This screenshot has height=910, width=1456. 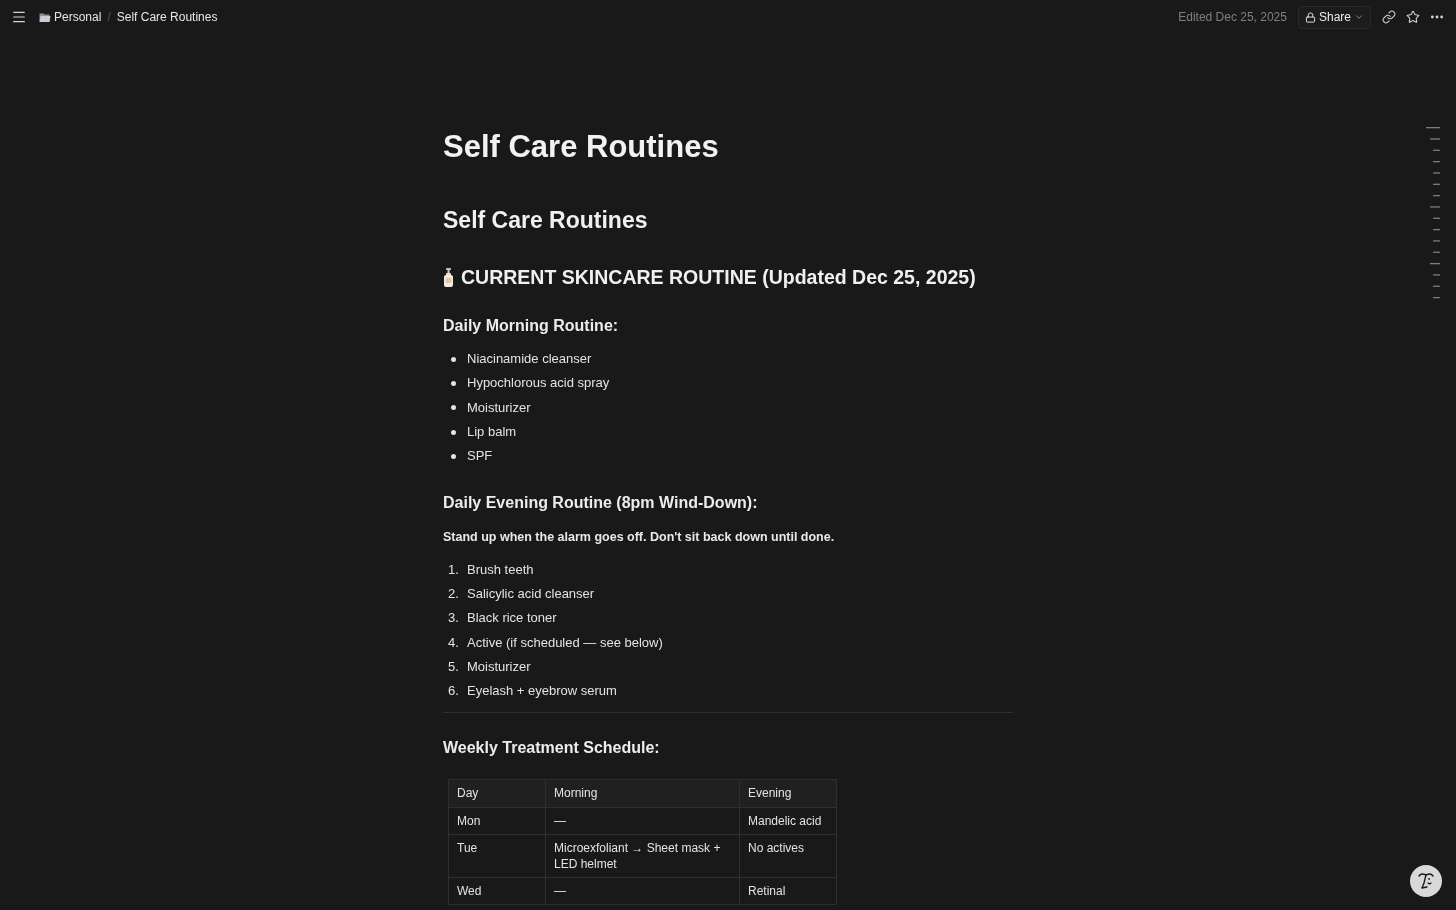 What do you see at coordinates (45, 17) in the screenshot?
I see `folder-icon` at bounding box center [45, 17].